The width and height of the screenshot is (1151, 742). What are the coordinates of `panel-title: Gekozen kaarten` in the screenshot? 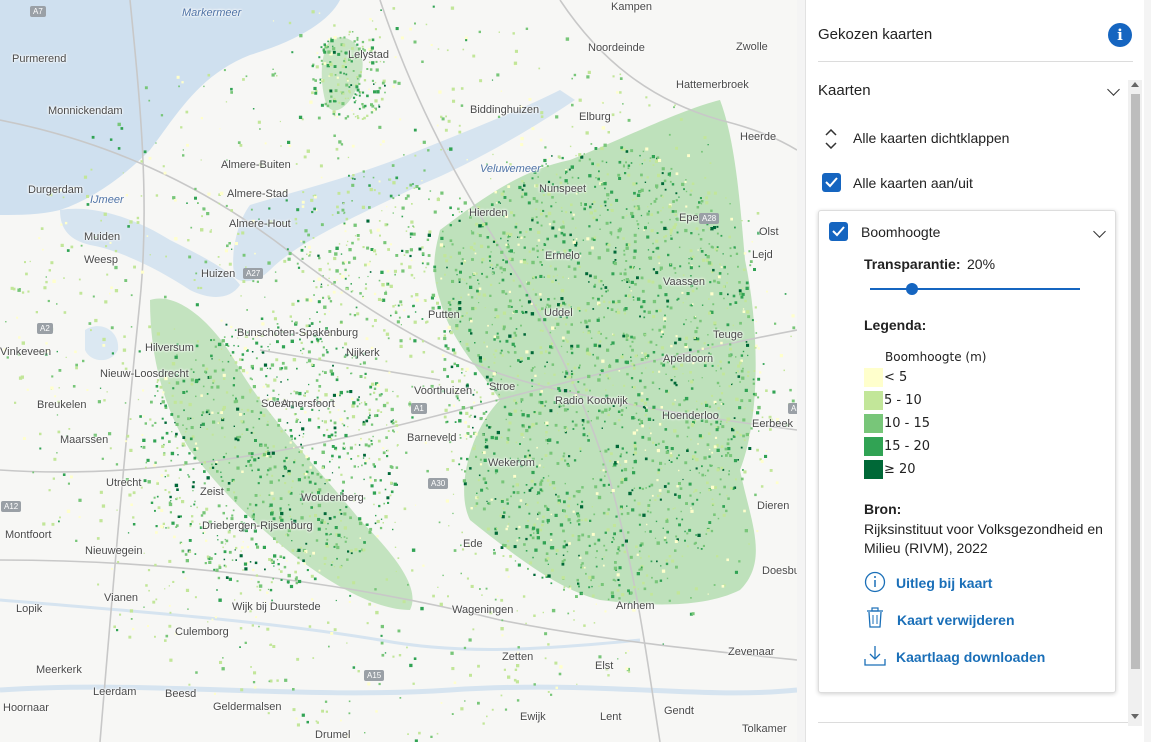 It's located at (875, 34).